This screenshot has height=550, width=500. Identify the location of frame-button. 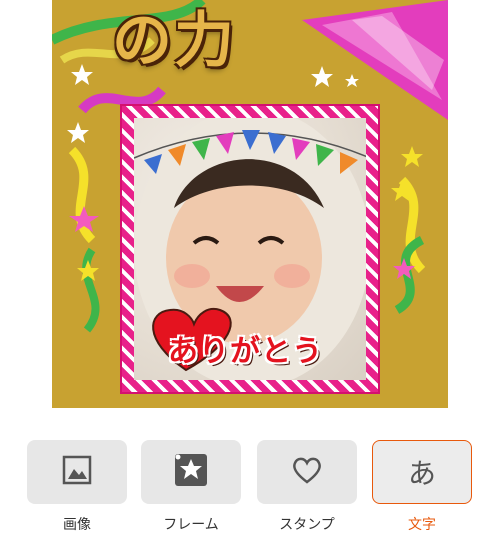
(191, 472).